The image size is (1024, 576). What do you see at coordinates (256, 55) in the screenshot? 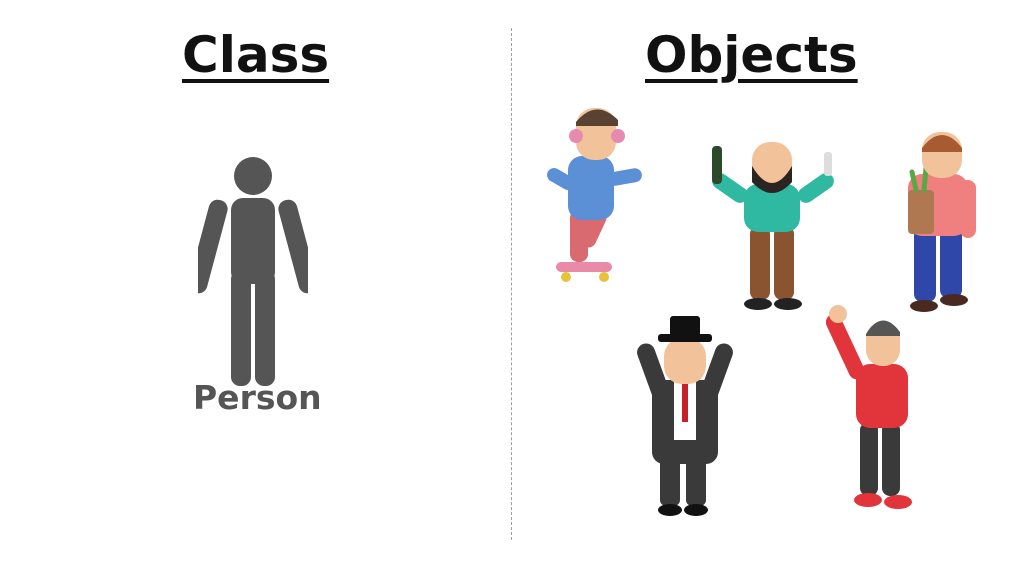
I see `class-heading: Class` at bounding box center [256, 55].